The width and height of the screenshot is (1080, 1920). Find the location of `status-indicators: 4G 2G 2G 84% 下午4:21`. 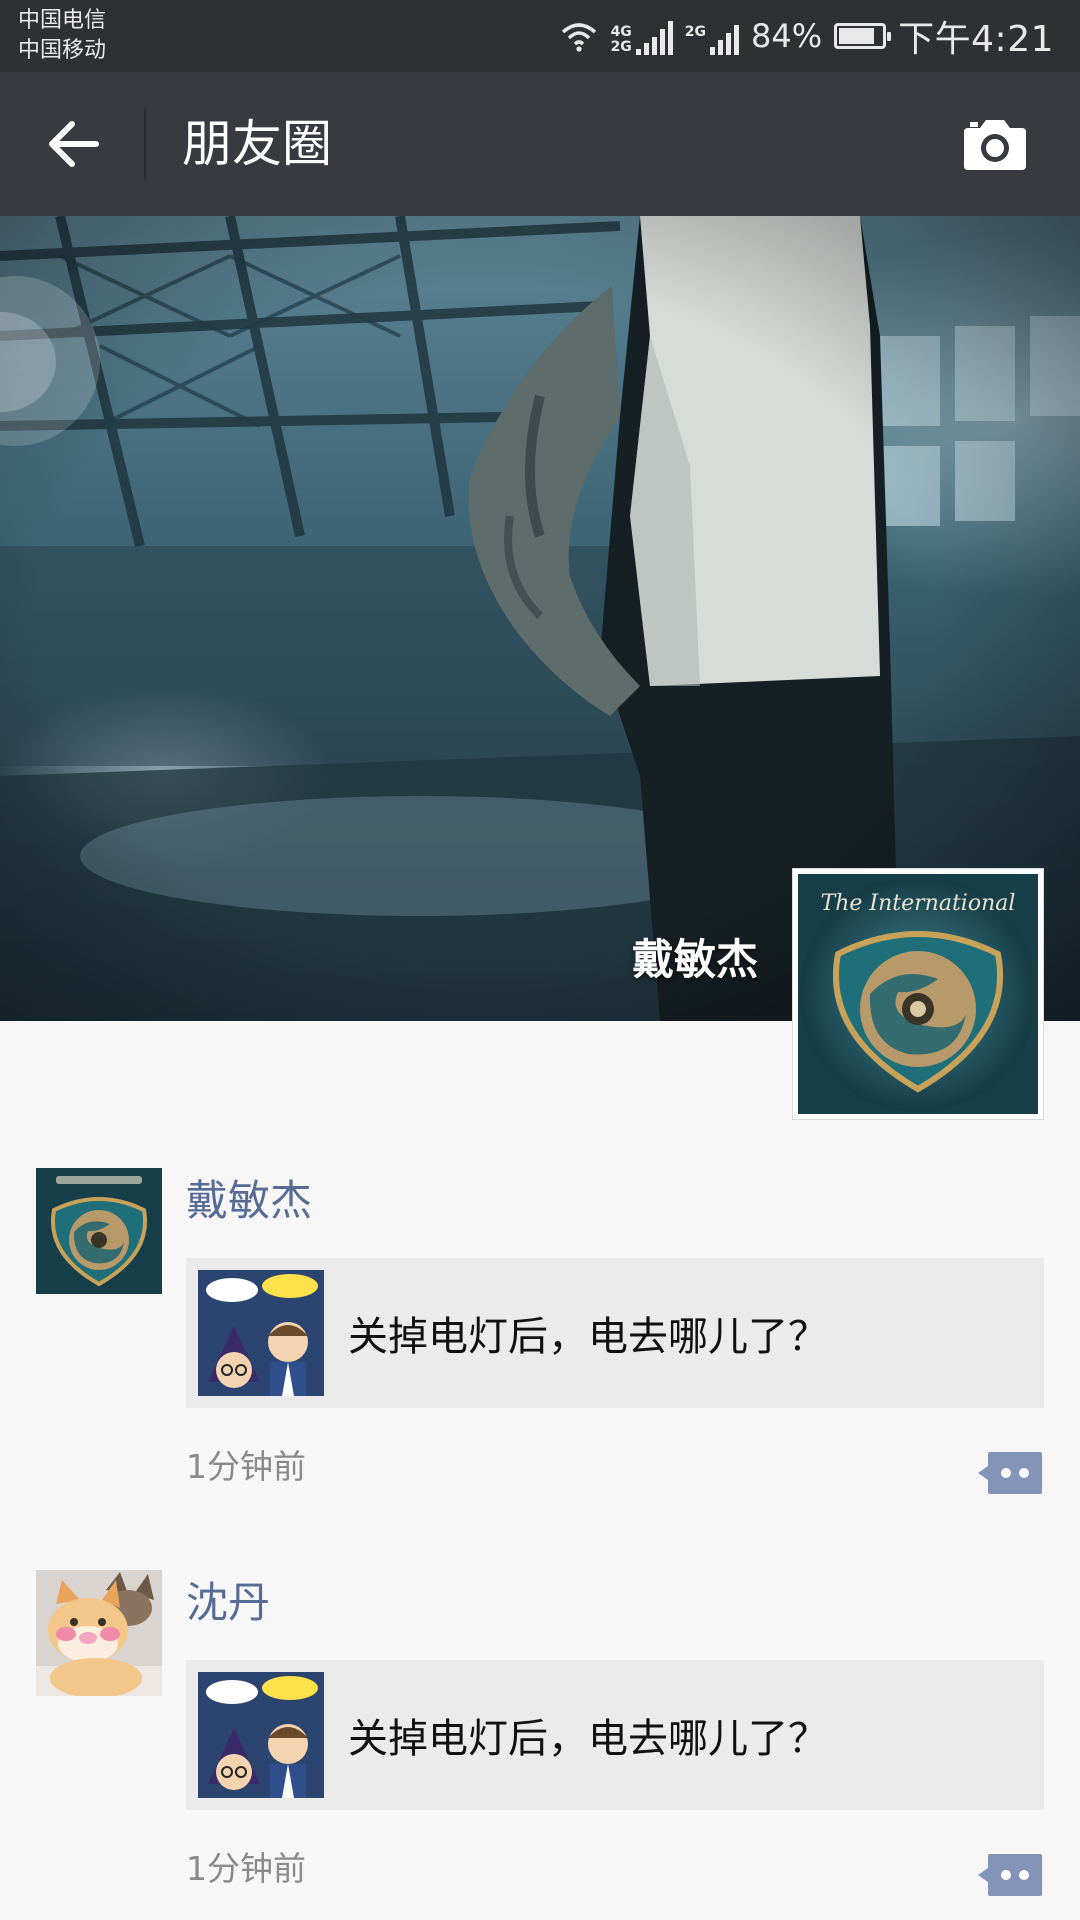

status-indicators: 4G 2G 2G 84% 下午4:21 is located at coordinates (806, 36).